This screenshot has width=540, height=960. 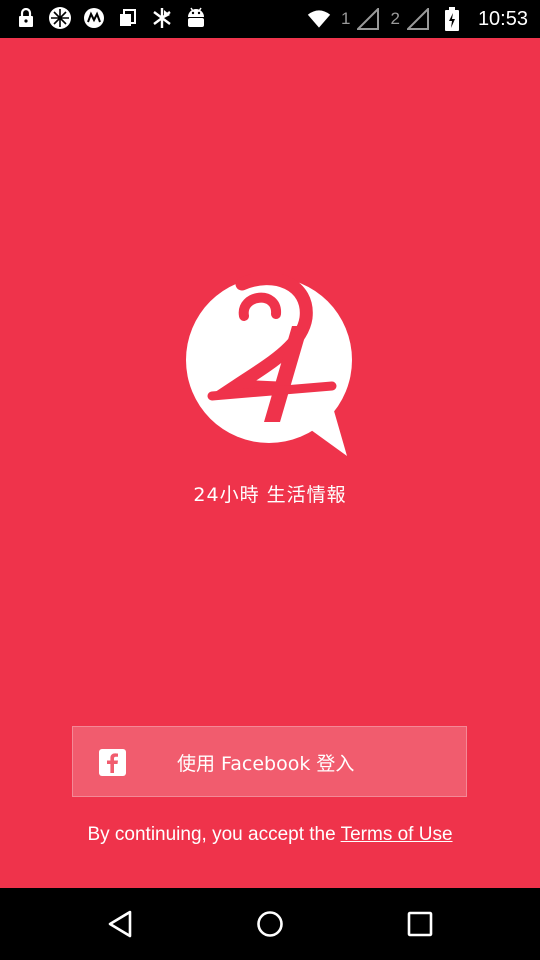 What do you see at coordinates (120, 924) in the screenshot?
I see `back-icon` at bounding box center [120, 924].